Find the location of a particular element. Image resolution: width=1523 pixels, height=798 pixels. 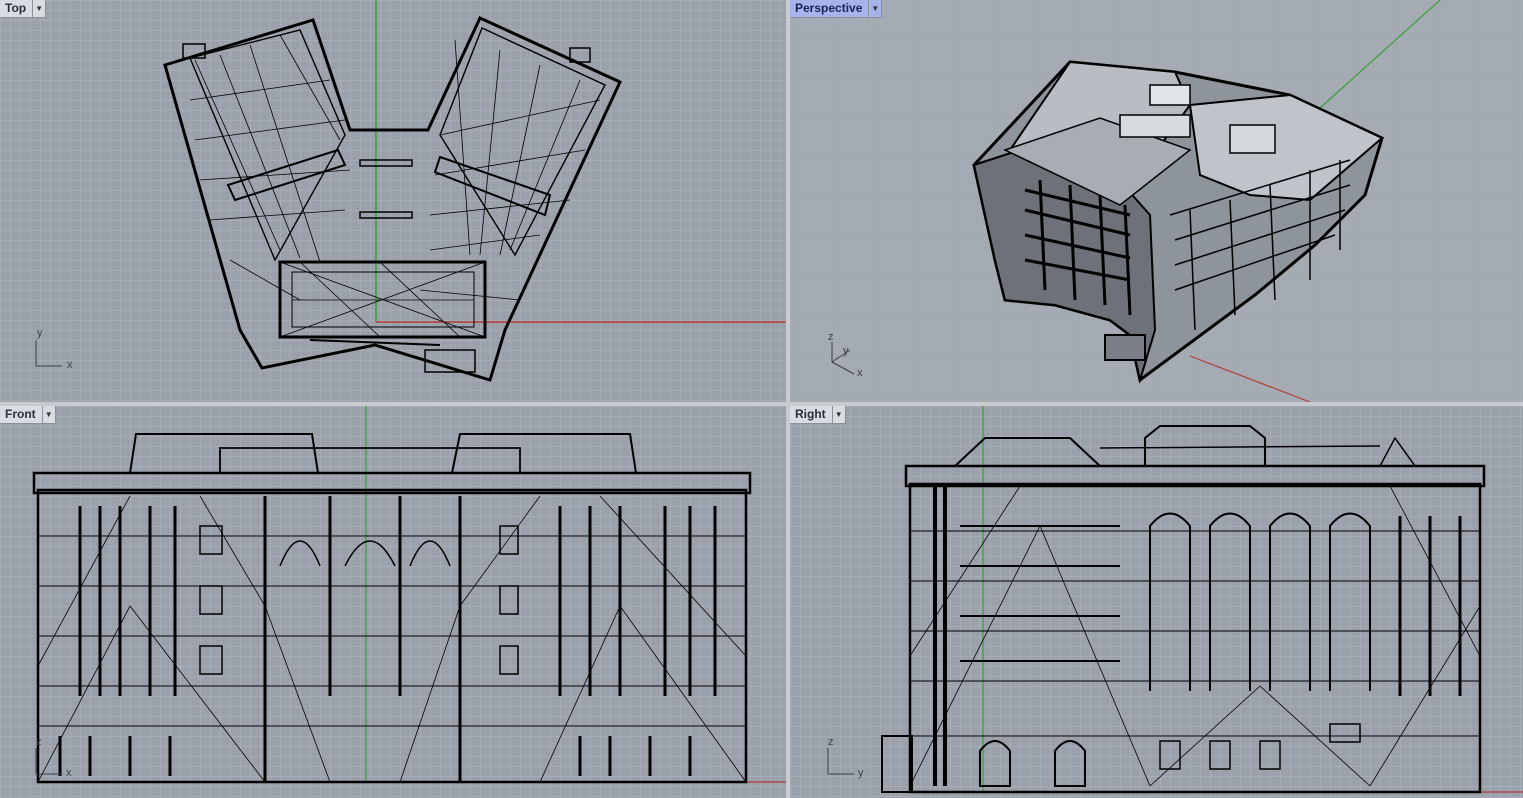

axis-indicator: z y x is located at coordinates (845, 355).